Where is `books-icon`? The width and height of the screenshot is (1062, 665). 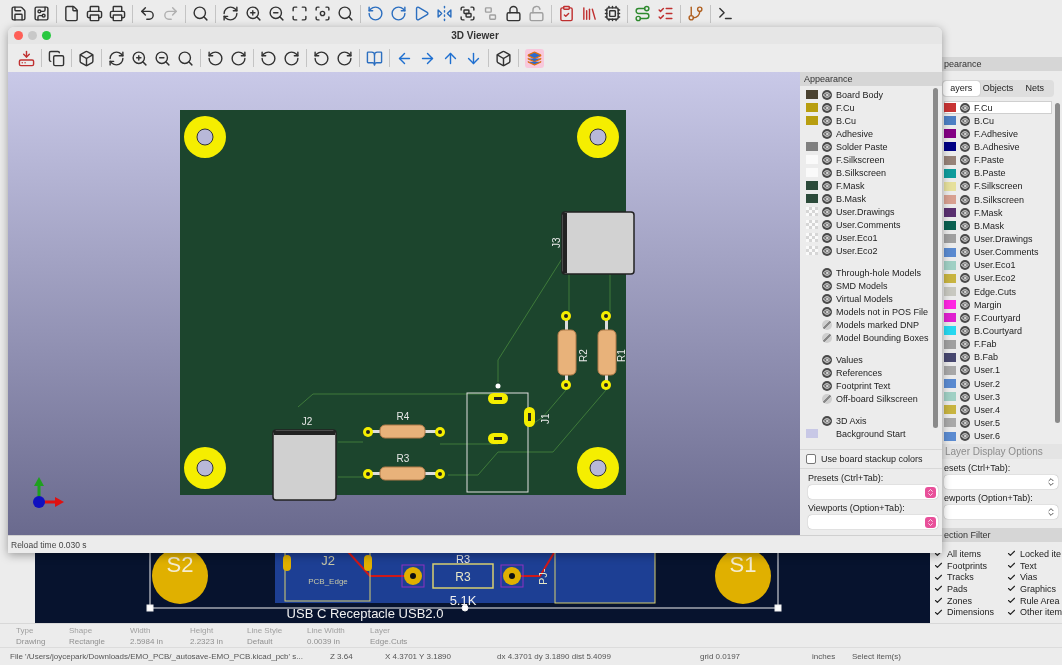
books-icon is located at coordinates (589, 13).